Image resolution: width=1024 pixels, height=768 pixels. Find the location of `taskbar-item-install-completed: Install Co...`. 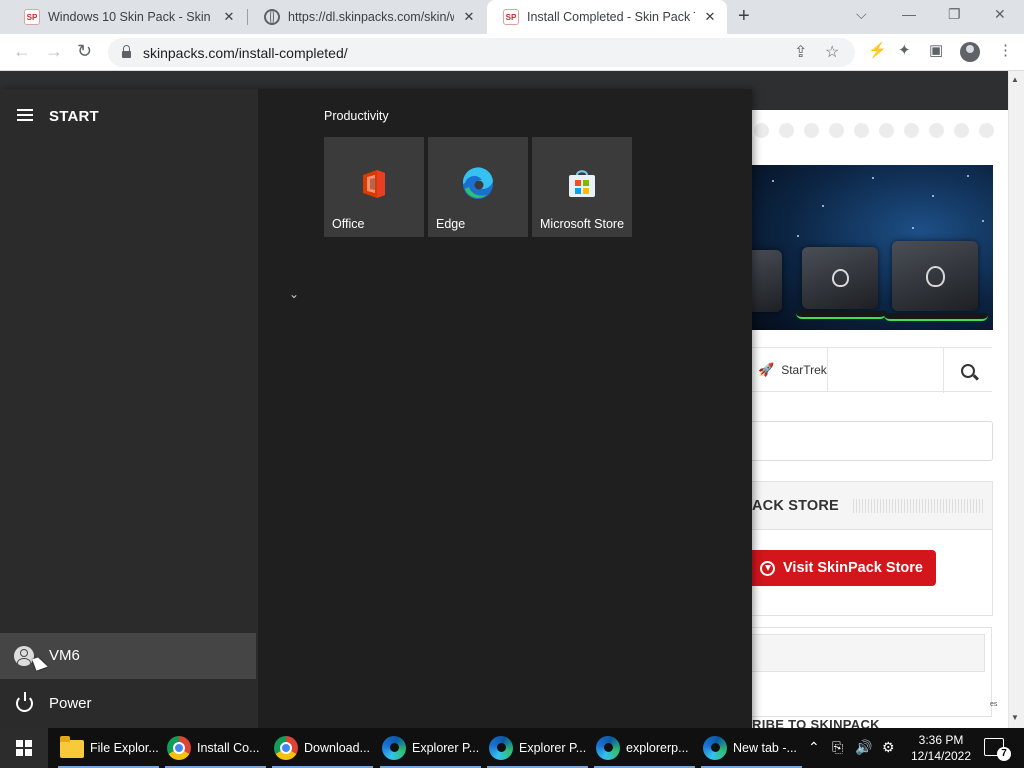

taskbar-item-install-completed: Install Co... is located at coordinates (215, 748).